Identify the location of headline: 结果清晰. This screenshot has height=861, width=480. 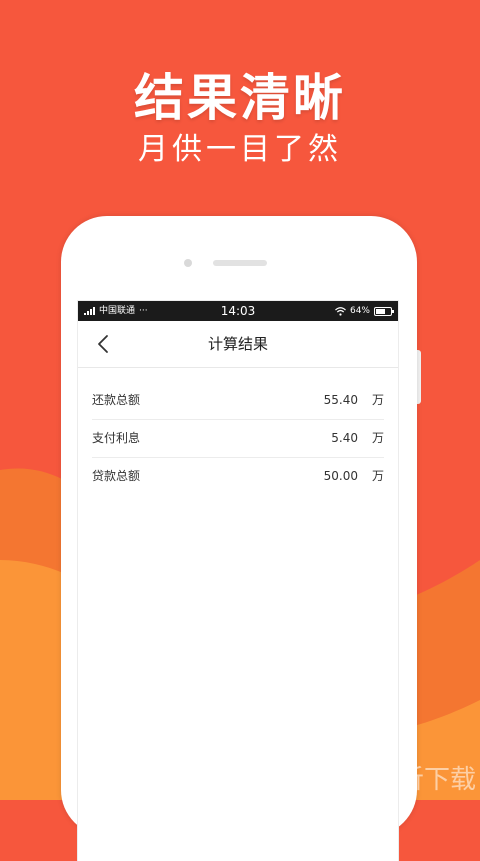
(240, 98).